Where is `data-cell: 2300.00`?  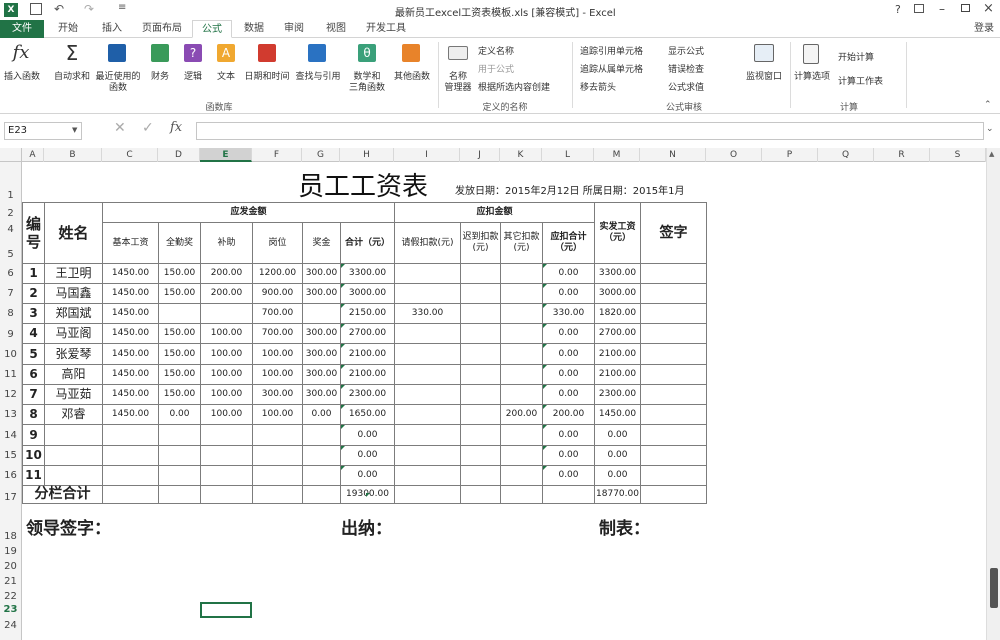
data-cell: 2300.00 is located at coordinates (617, 394).